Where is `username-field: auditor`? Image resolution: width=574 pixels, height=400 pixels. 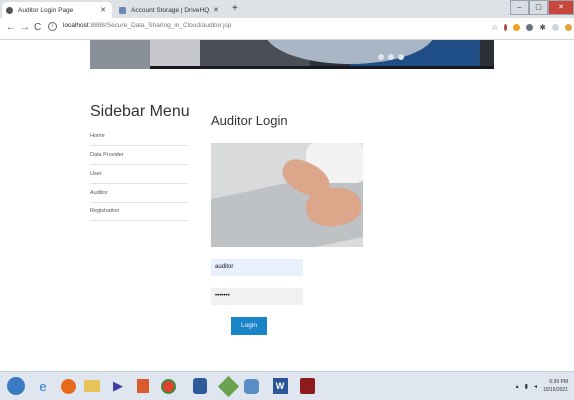
username-field: auditor is located at coordinates (257, 267).